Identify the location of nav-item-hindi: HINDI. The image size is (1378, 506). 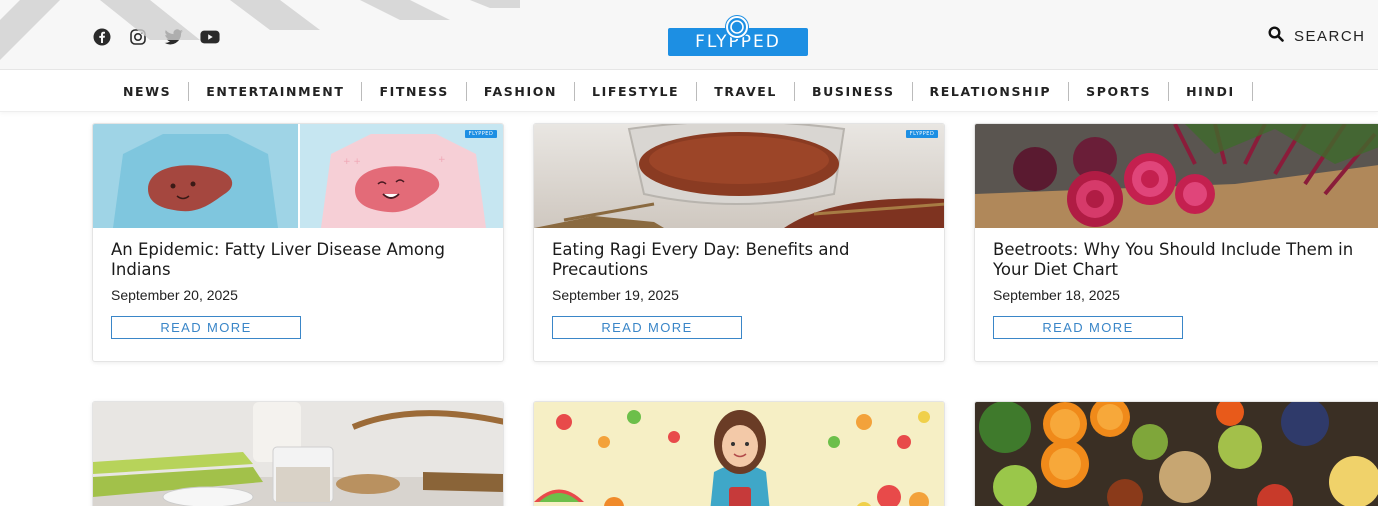
(1211, 91).